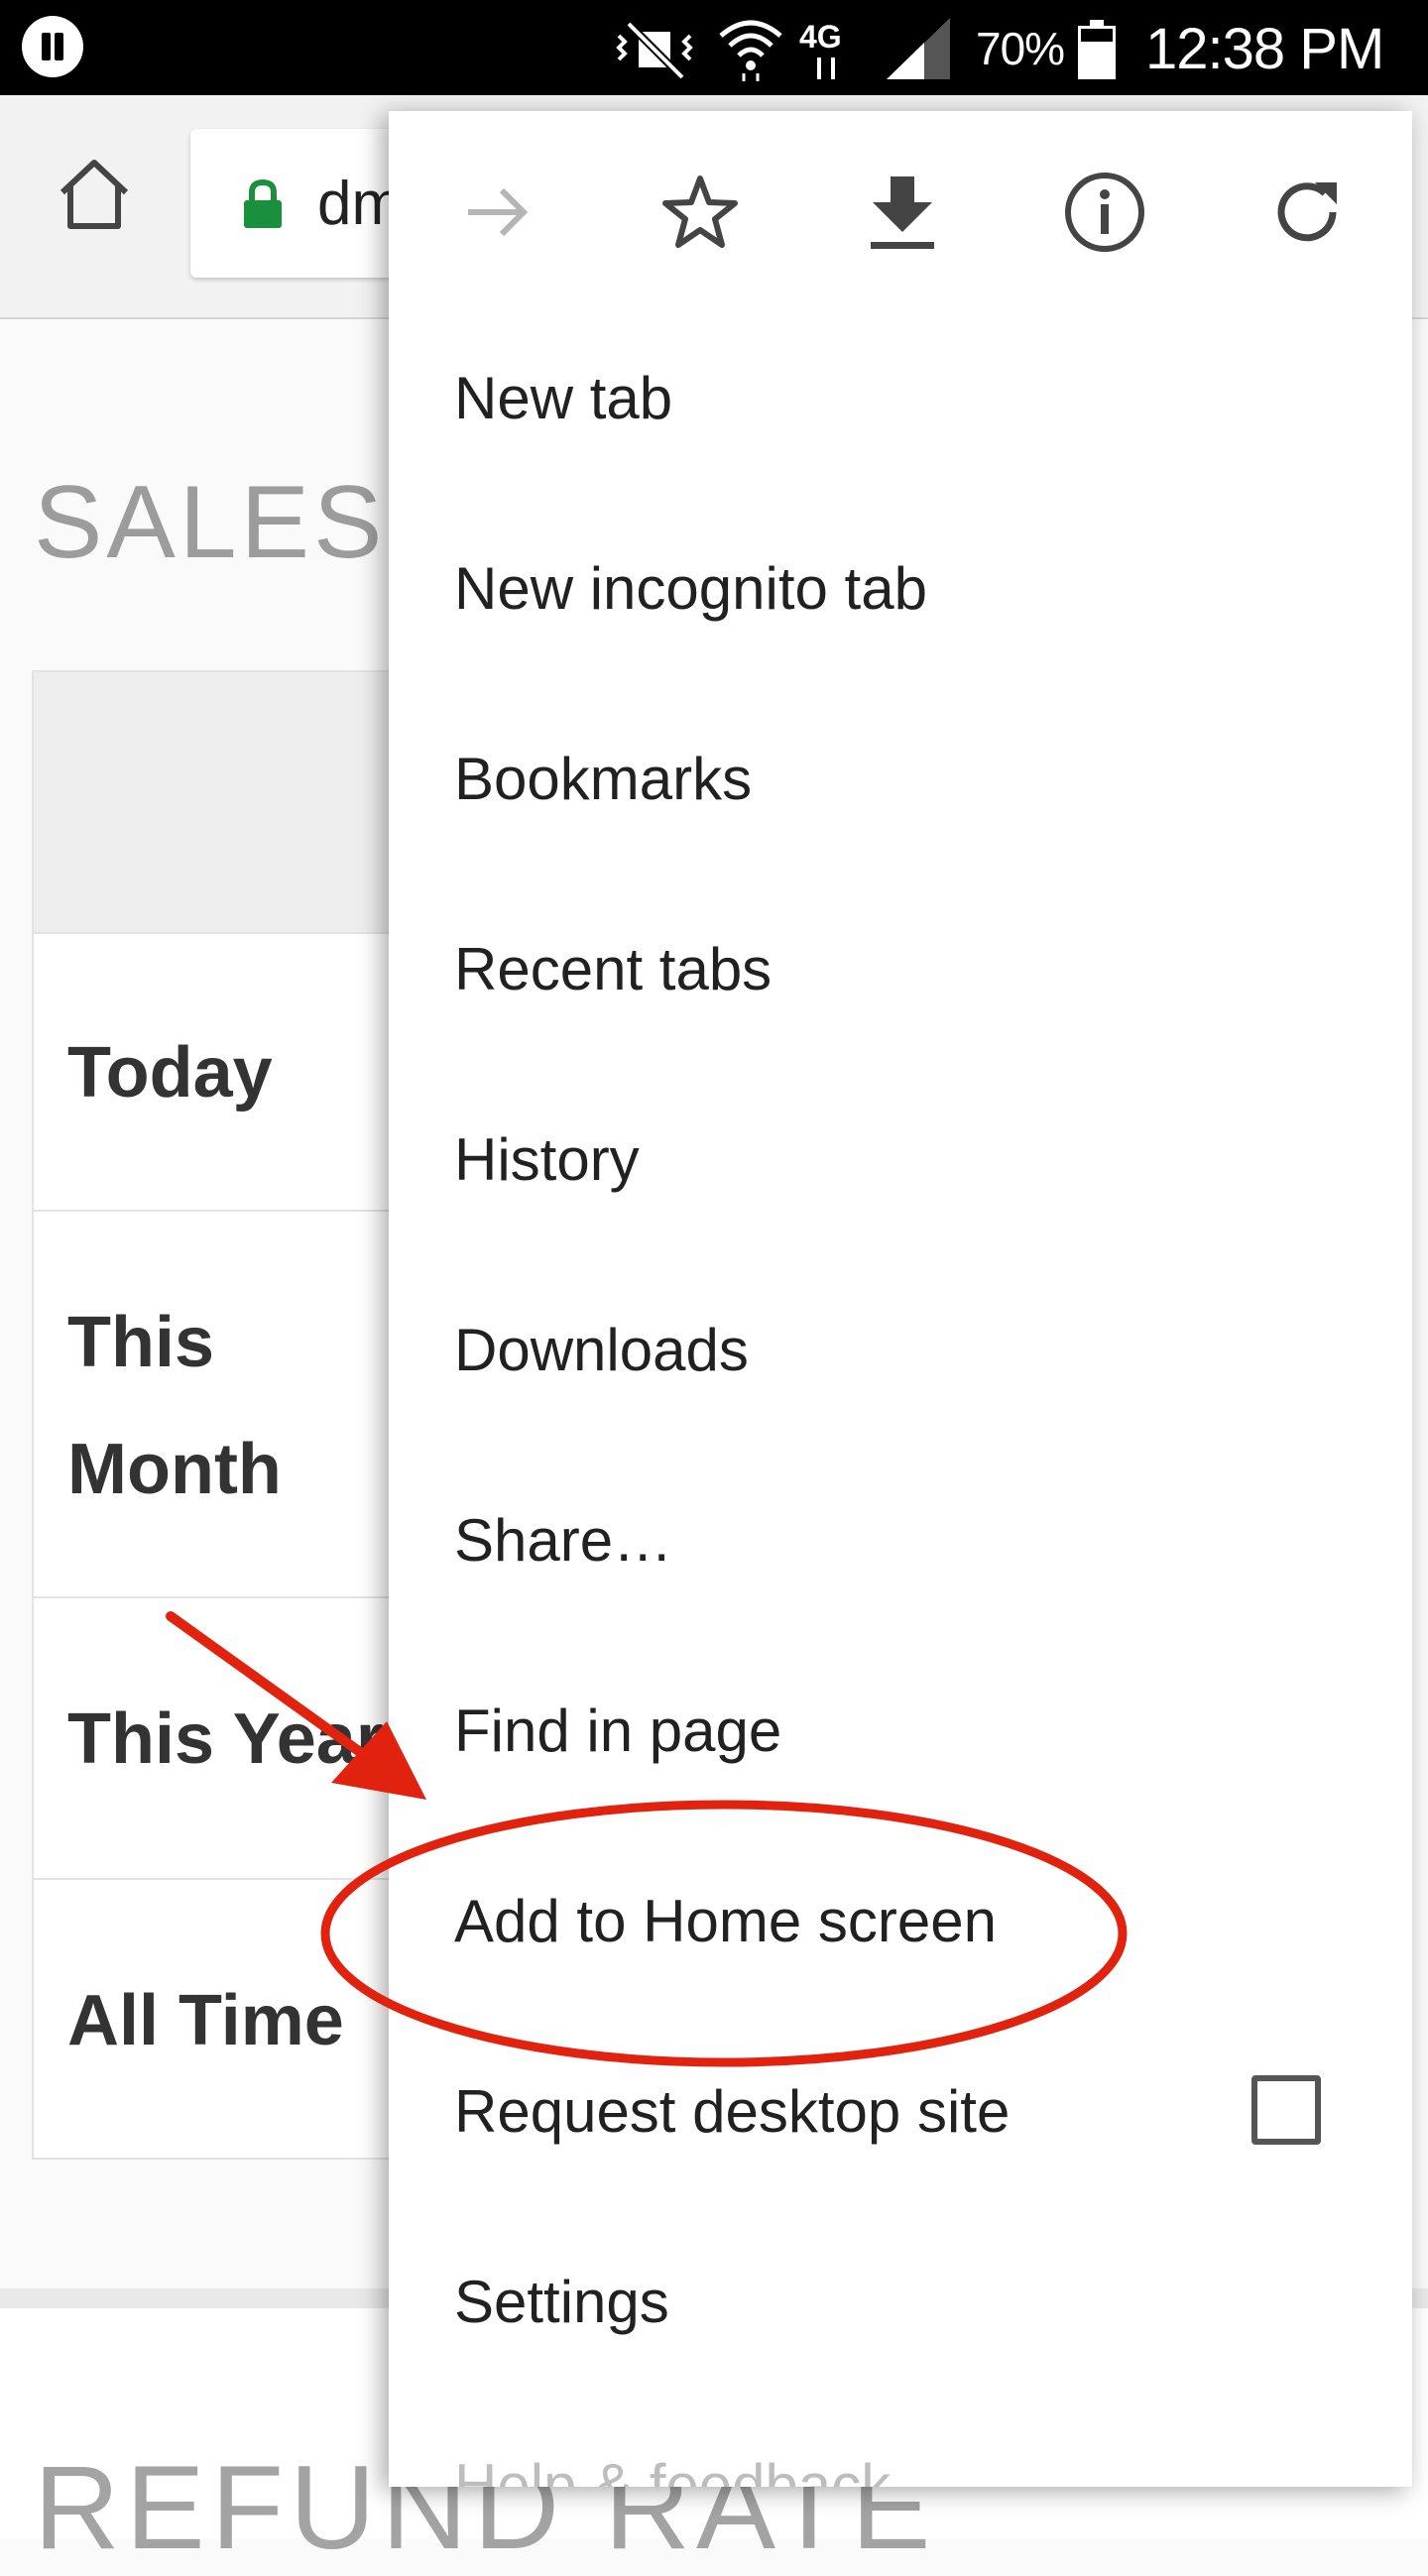  What do you see at coordinates (900, 1160) in the screenshot?
I see `menu-item-history: History` at bounding box center [900, 1160].